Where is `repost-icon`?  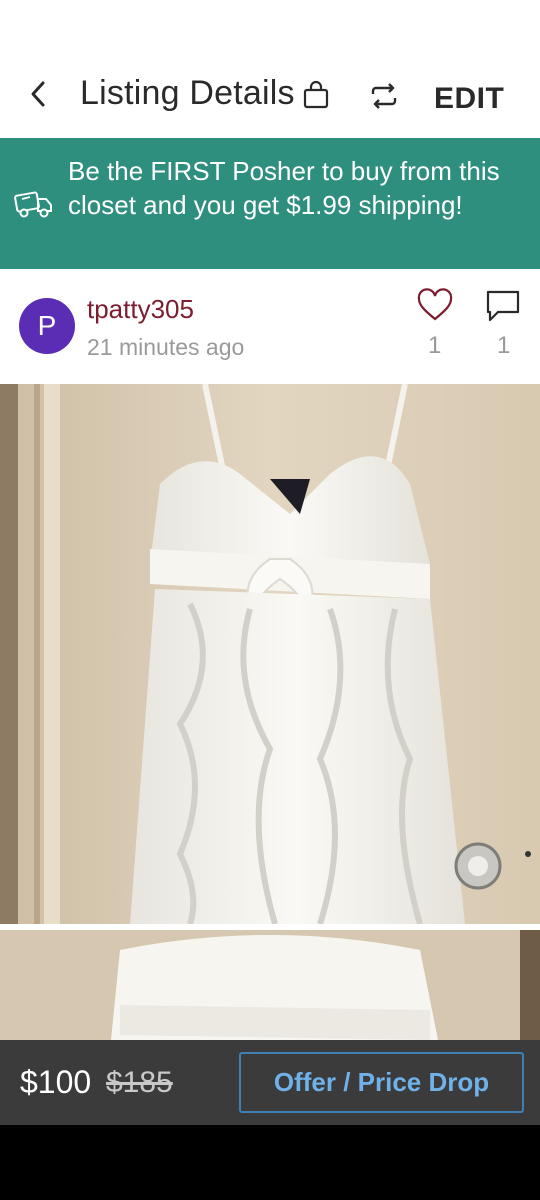
repost-icon is located at coordinates (384, 96).